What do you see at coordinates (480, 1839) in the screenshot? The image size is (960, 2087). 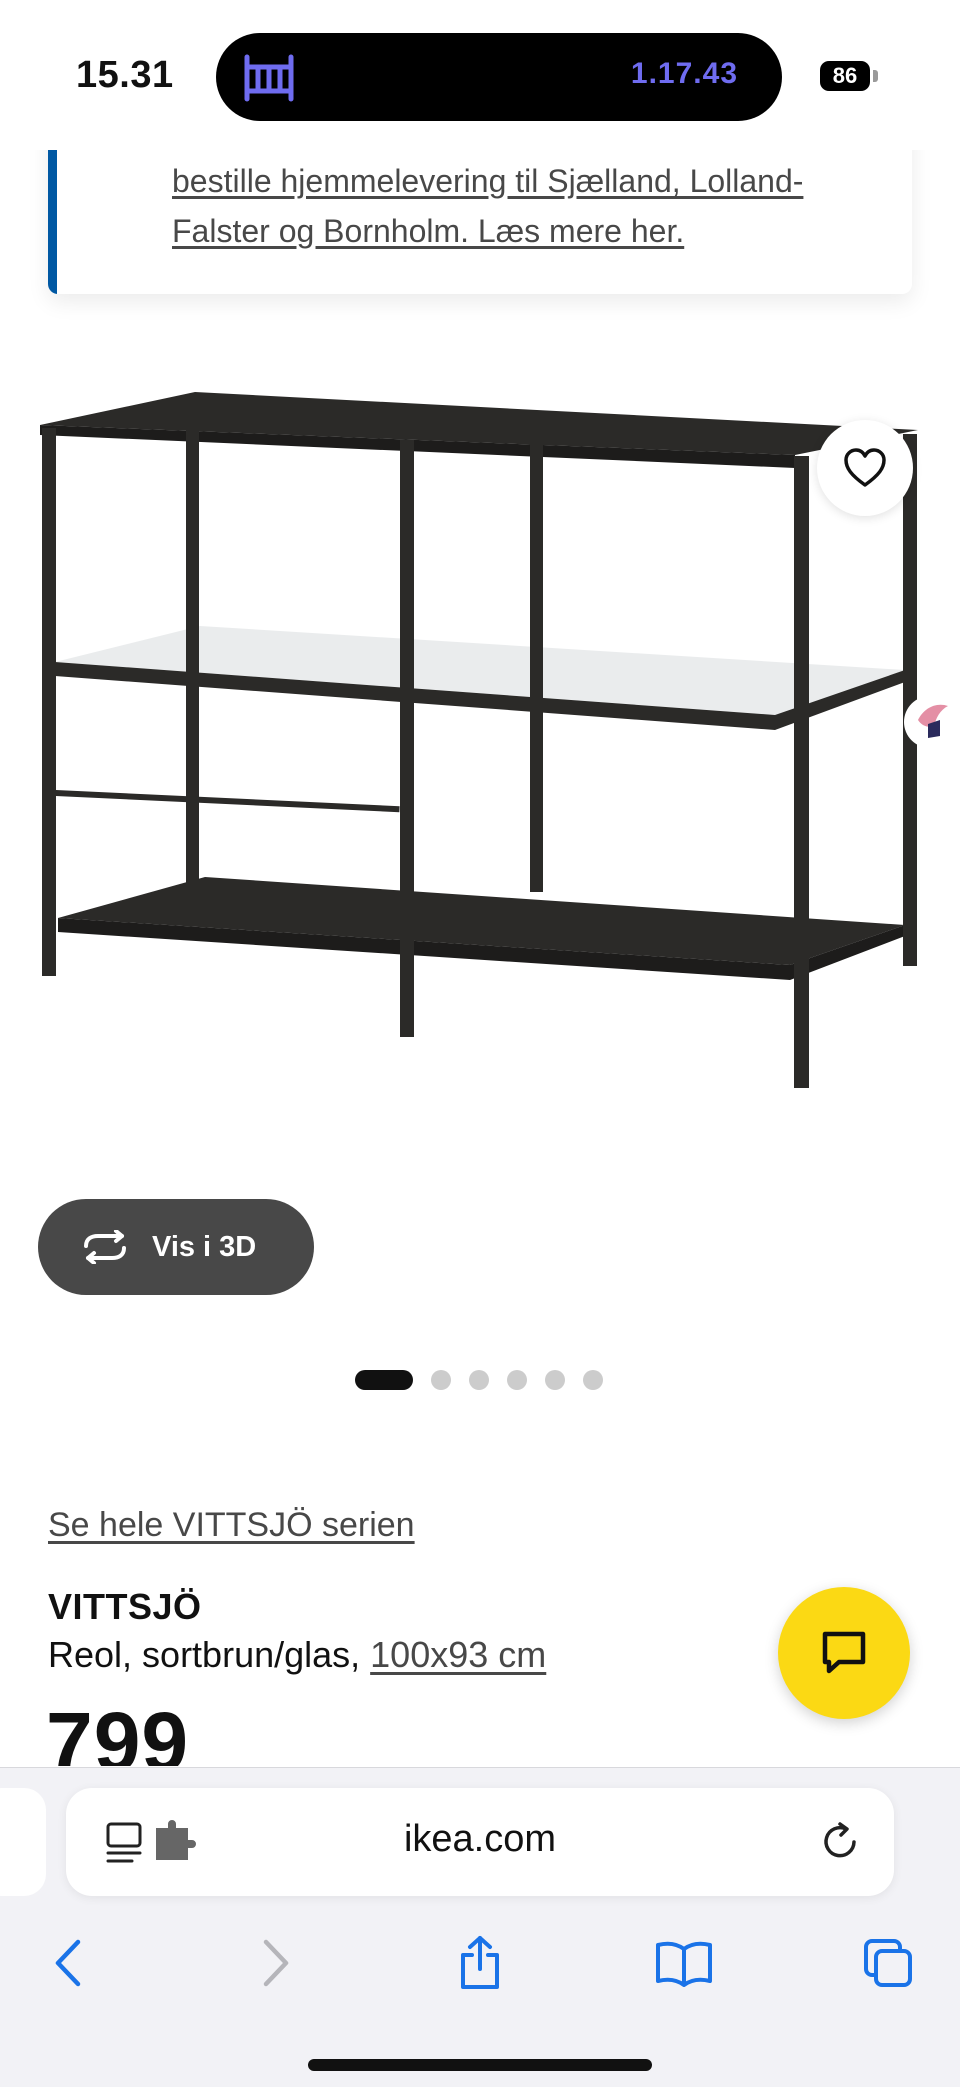 I see `url-text: ikea.com` at bounding box center [480, 1839].